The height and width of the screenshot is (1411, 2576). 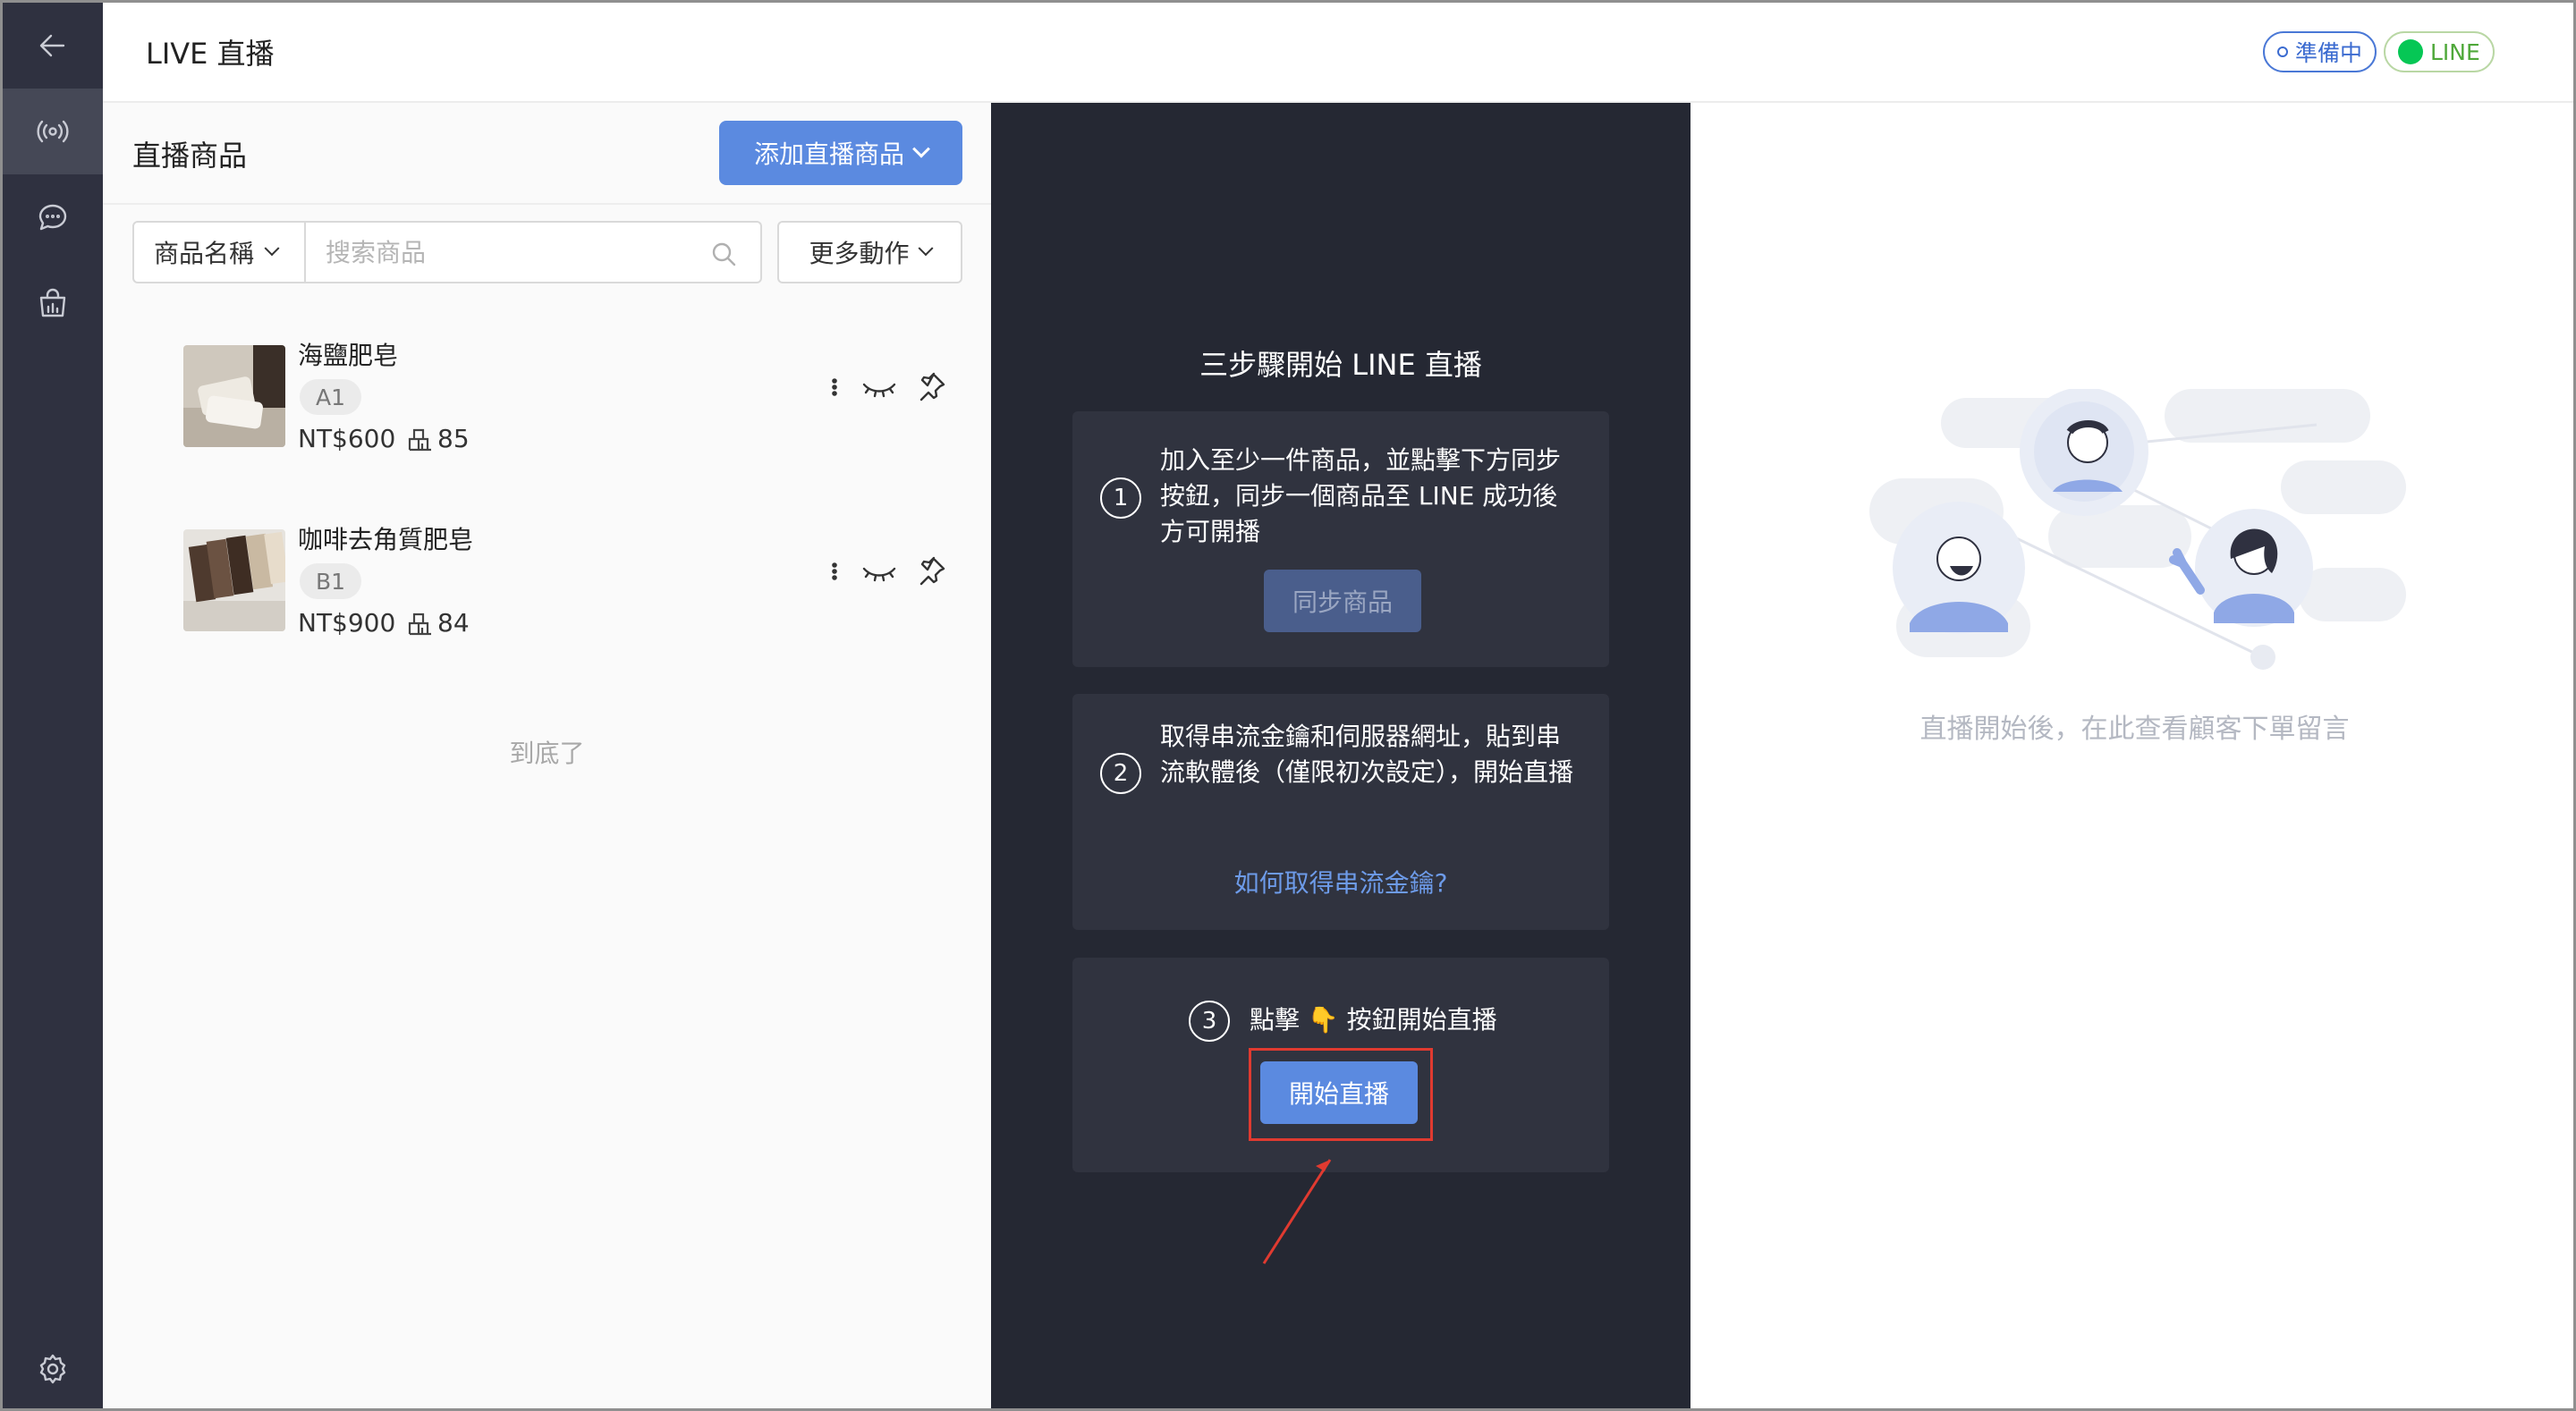 What do you see at coordinates (547, 154) in the screenshot?
I see `products-panel-header: 直播商品 添加直播商品` at bounding box center [547, 154].